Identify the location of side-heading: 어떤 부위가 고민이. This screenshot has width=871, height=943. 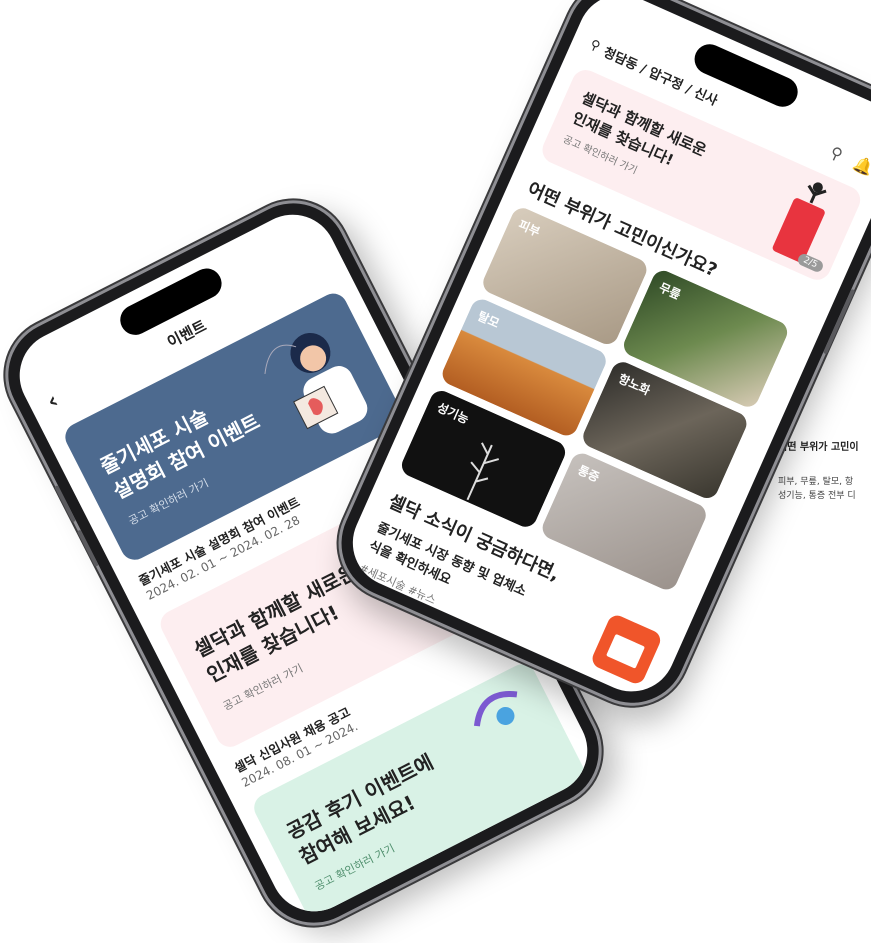
(818, 447).